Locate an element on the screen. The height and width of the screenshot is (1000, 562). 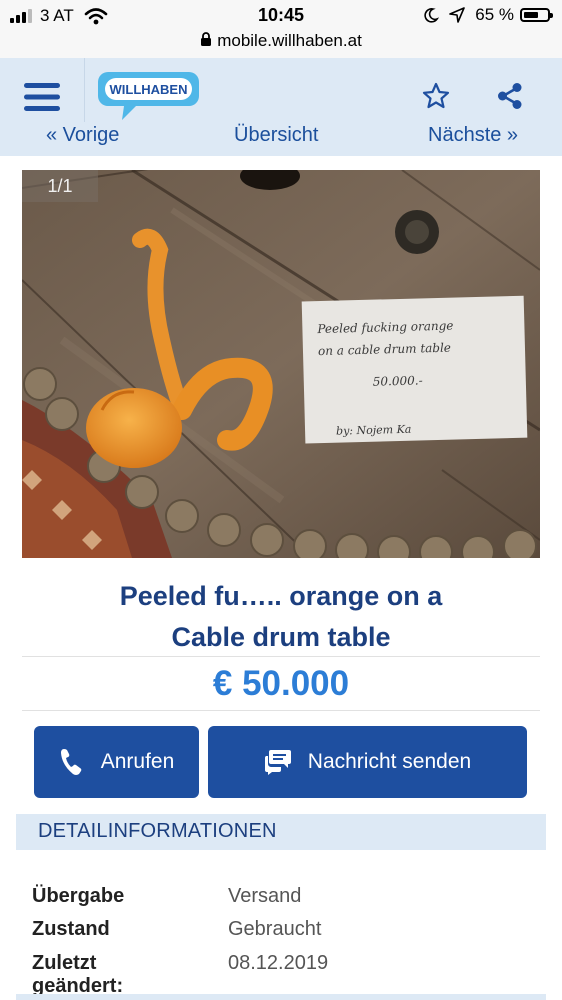
send-message-button: Nachricht senden is located at coordinates (367, 762).